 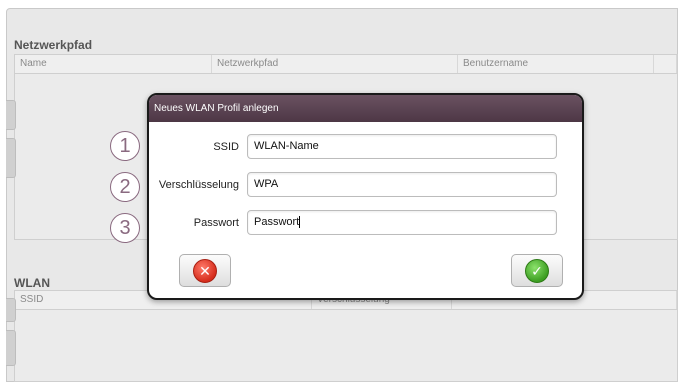 I want to click on netzwerkpfad-section-title: Netzwerkpfad, so click(x=53, y=45).